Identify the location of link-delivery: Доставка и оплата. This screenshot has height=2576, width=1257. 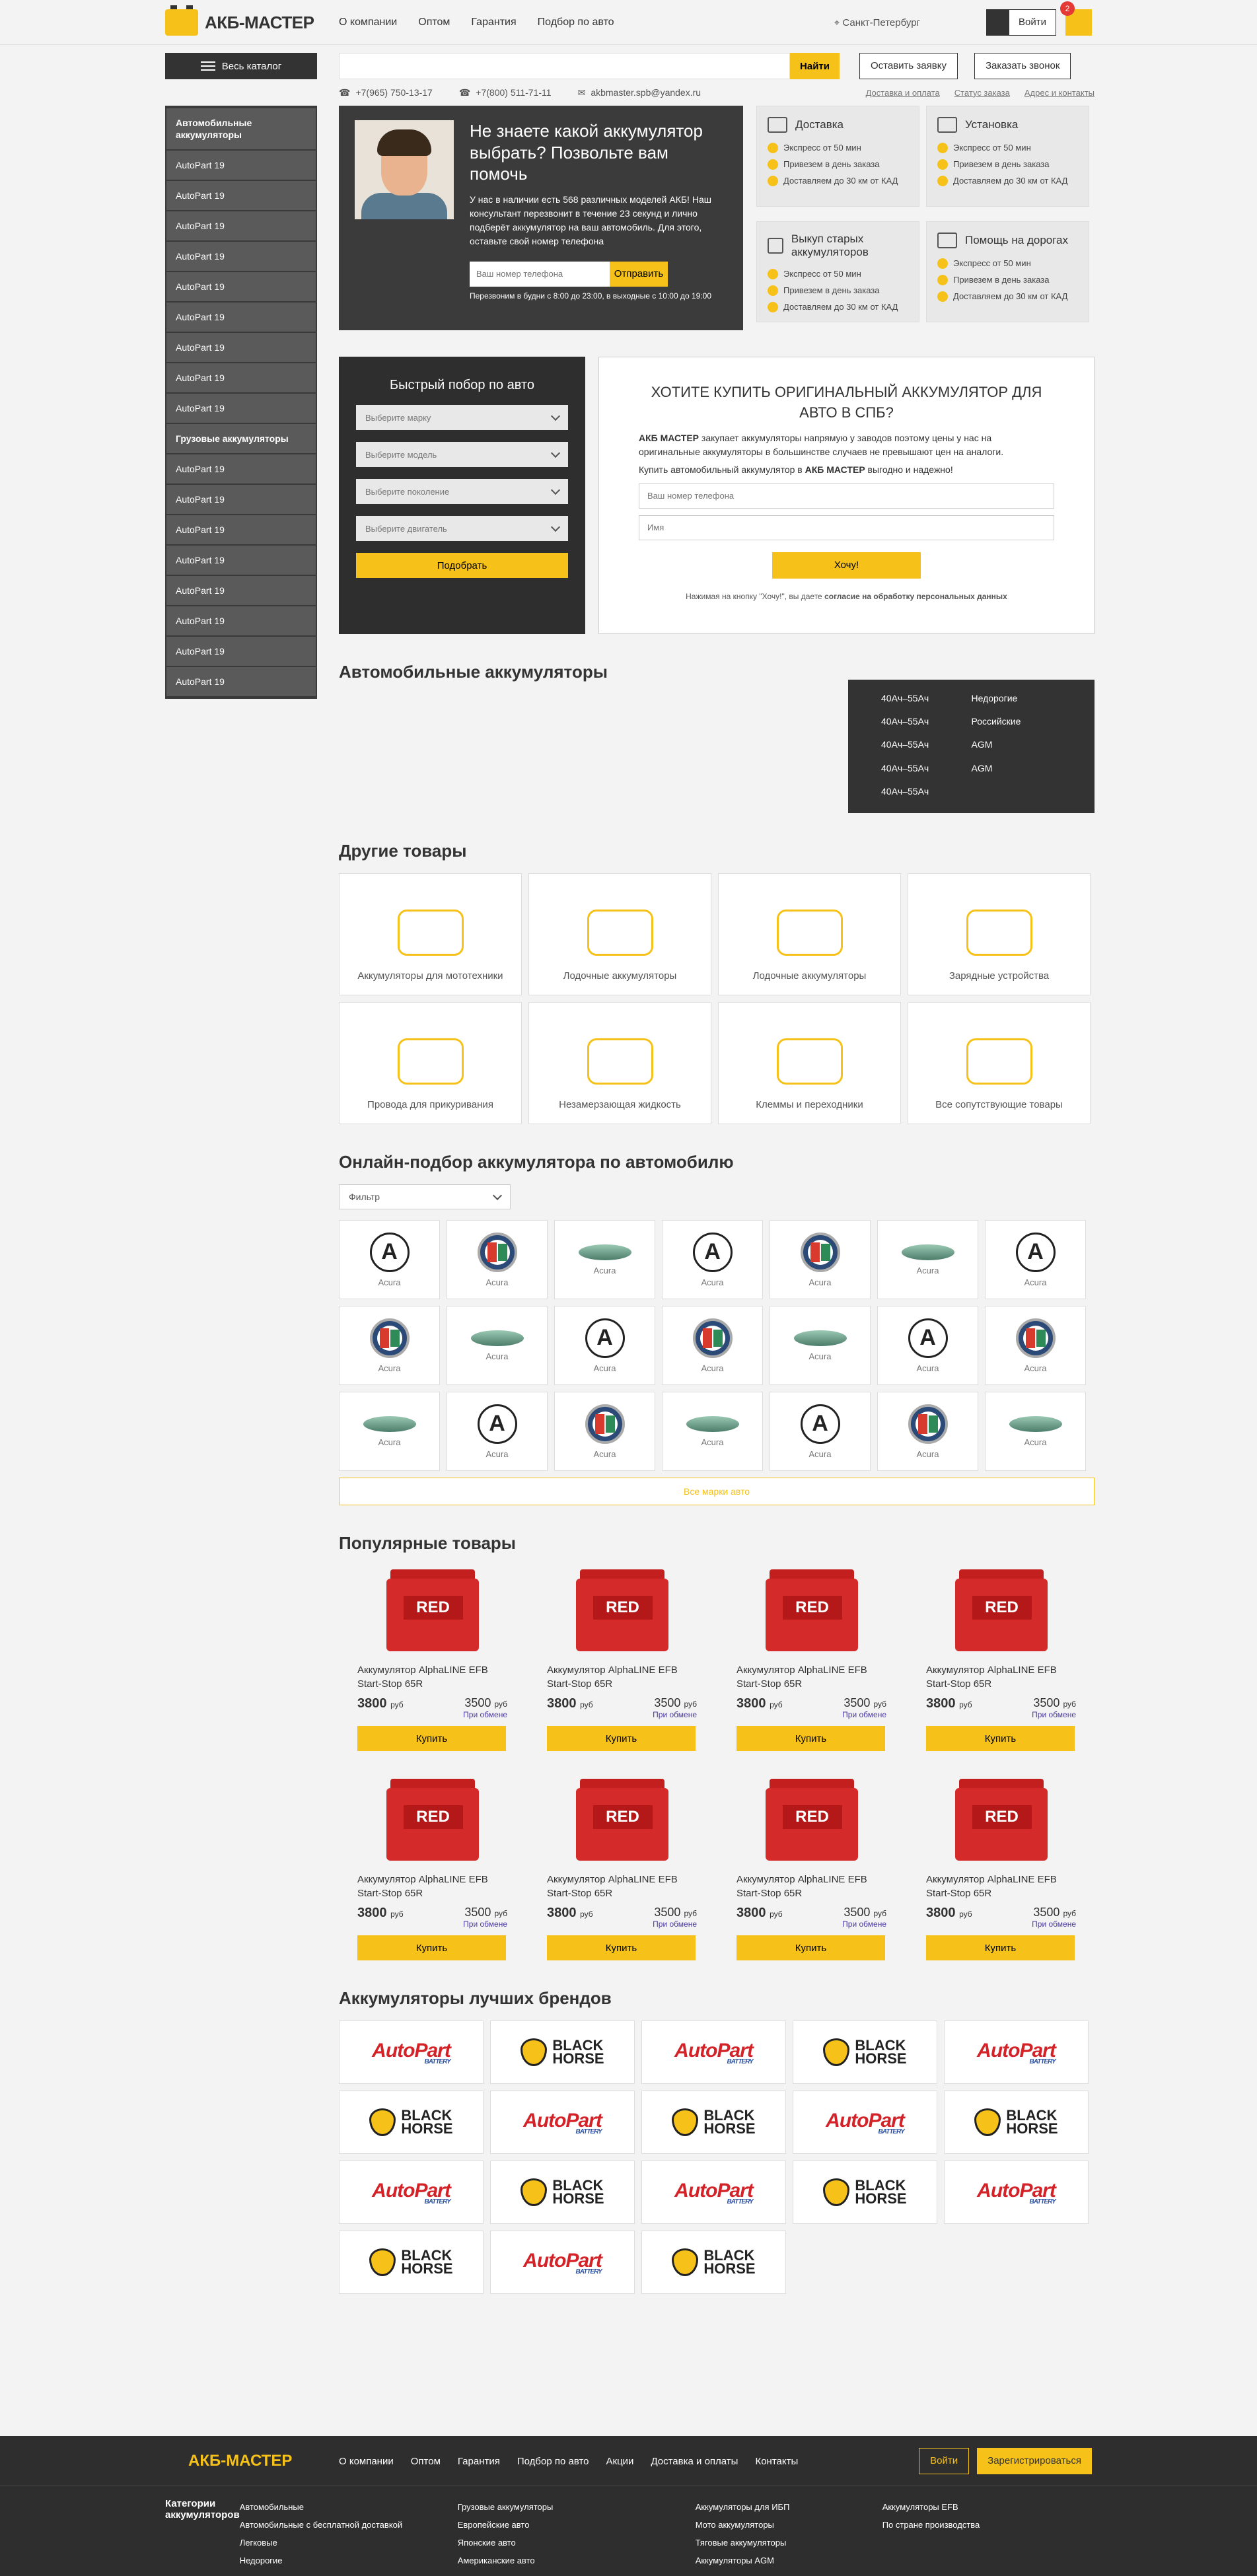
(903, 93).